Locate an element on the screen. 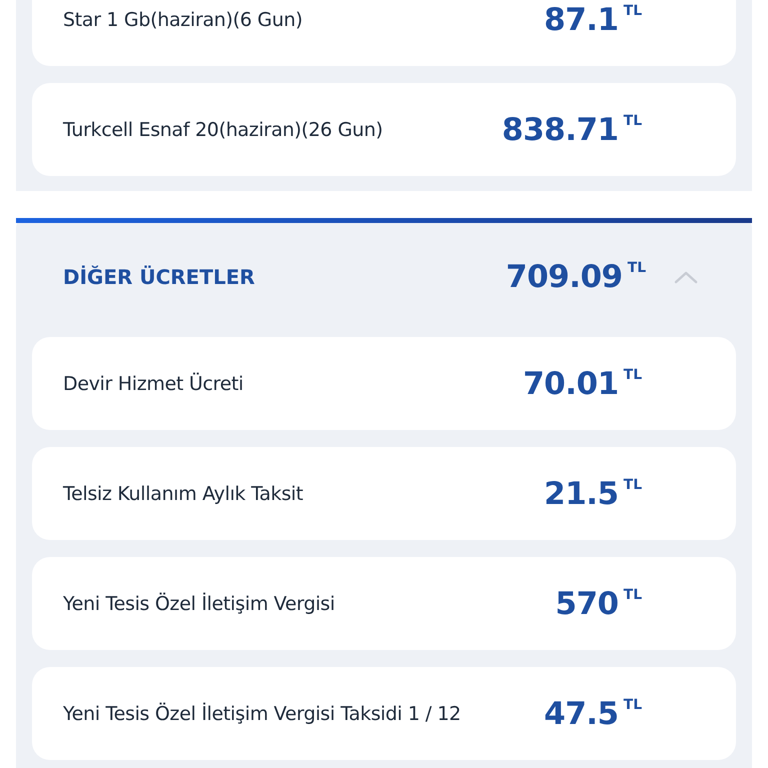  charge-label: Yeni Tesis Özel İletişim Vergisi Taksidi 1 / 12 is located at coordinates (262, 713).